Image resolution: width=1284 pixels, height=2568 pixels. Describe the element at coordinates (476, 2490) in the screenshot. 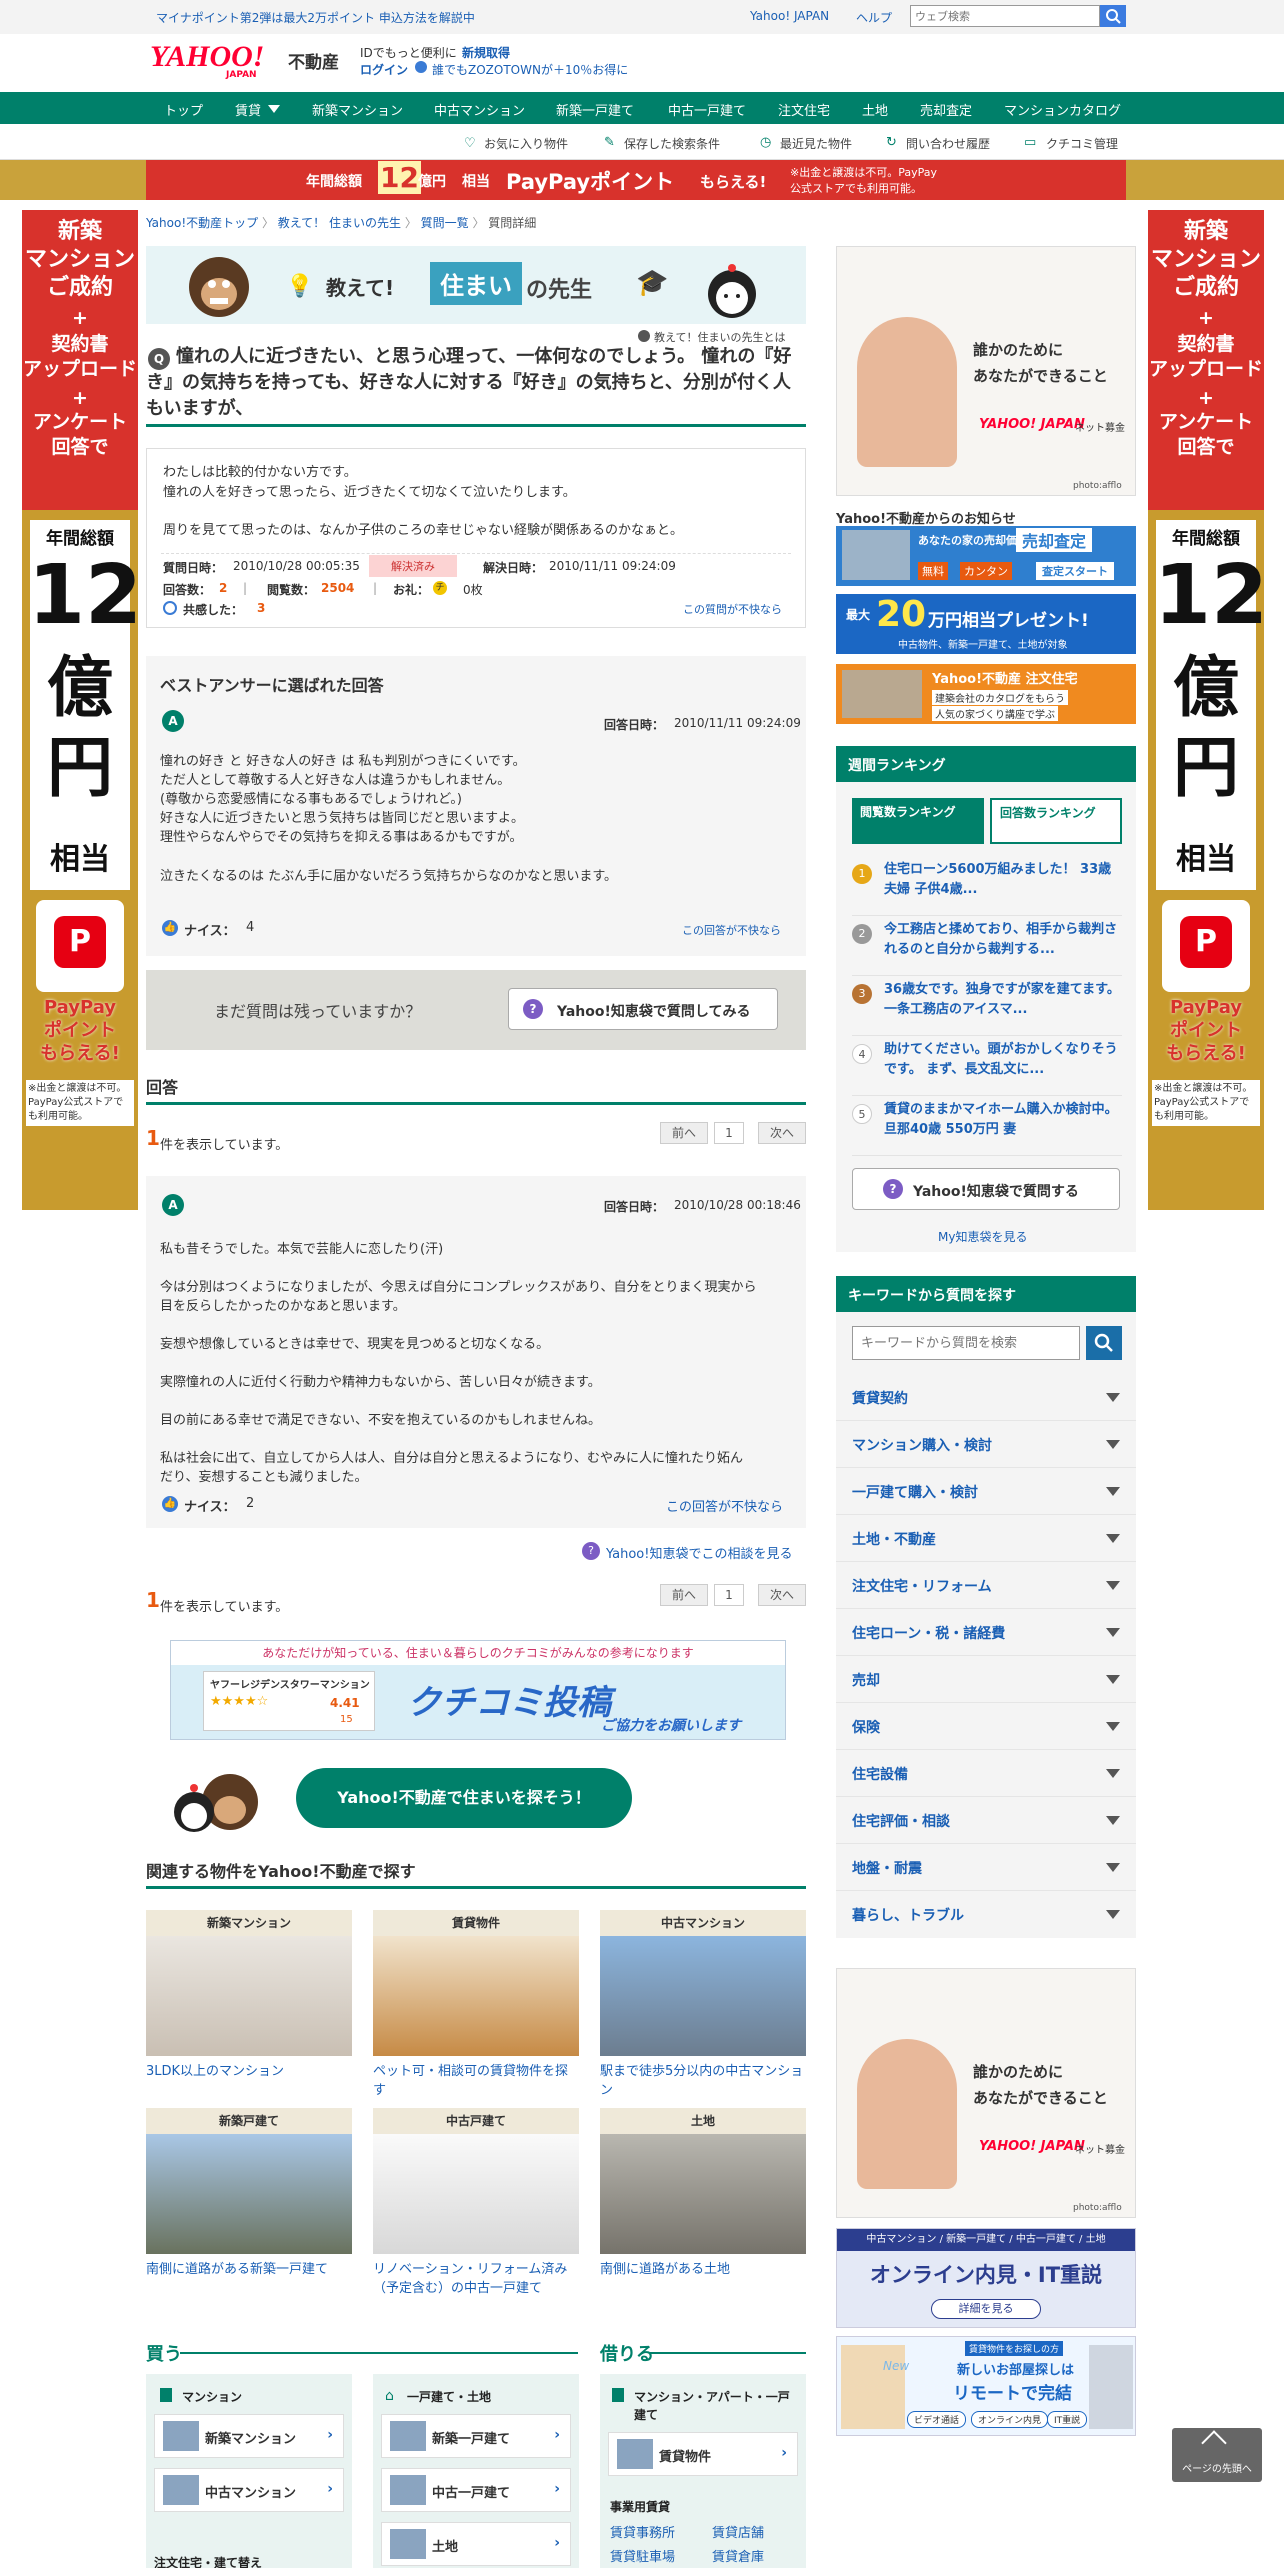

I see `used-house-link: 中古一戸建て ›` at that location.